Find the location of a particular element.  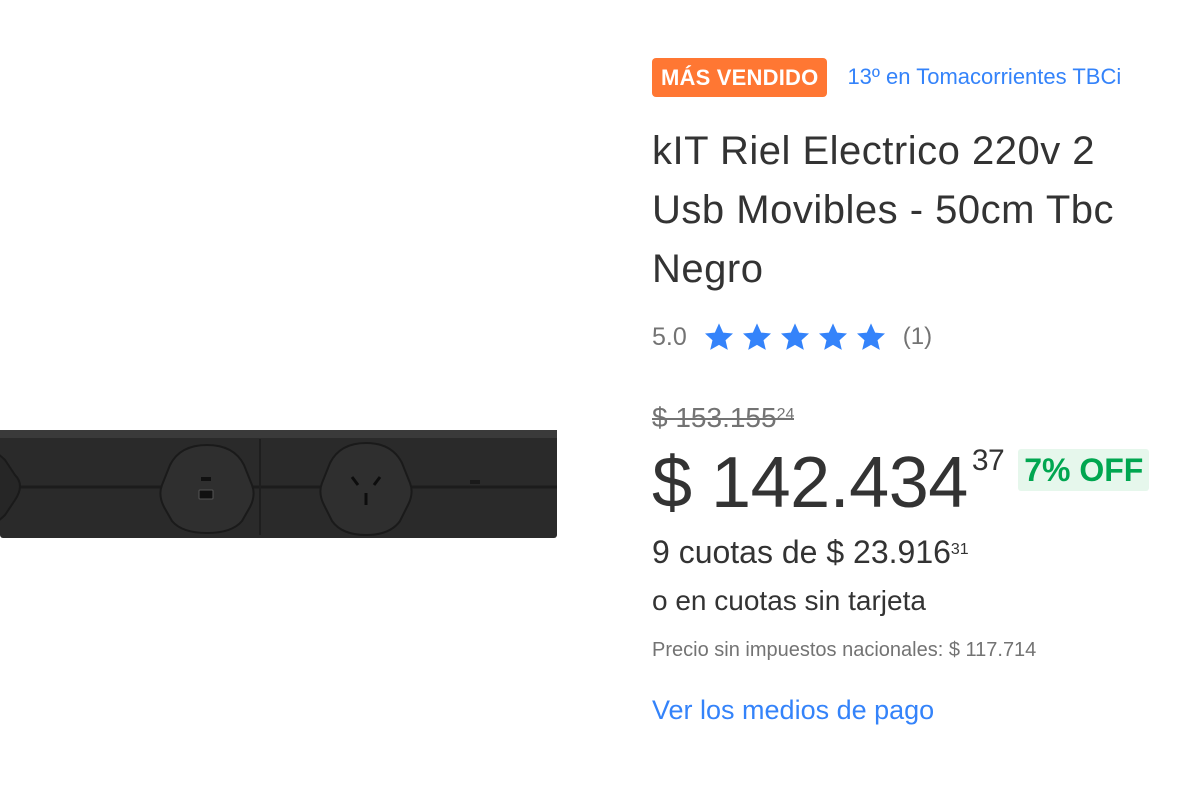

old-price-wrapper: $ 153.15524 is located at coordinates (926, 396).